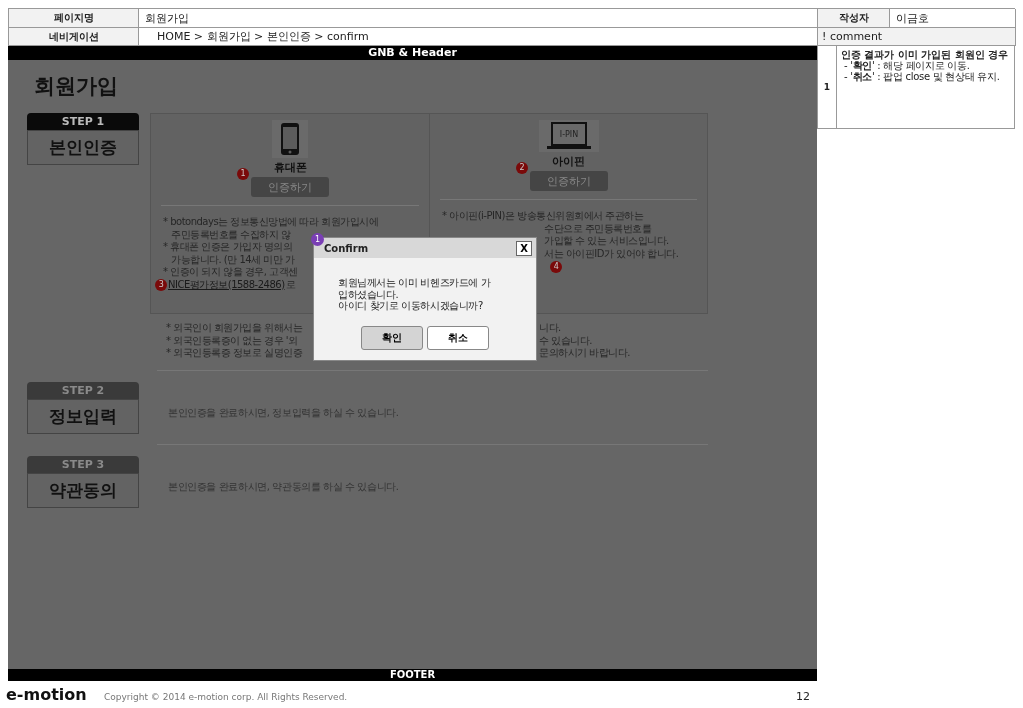 The width and height of the screenshot is (1023, 708). Describe the element at coordinates (917, 37) in the screenshot. I see `comment-header: ! comment` at that location.